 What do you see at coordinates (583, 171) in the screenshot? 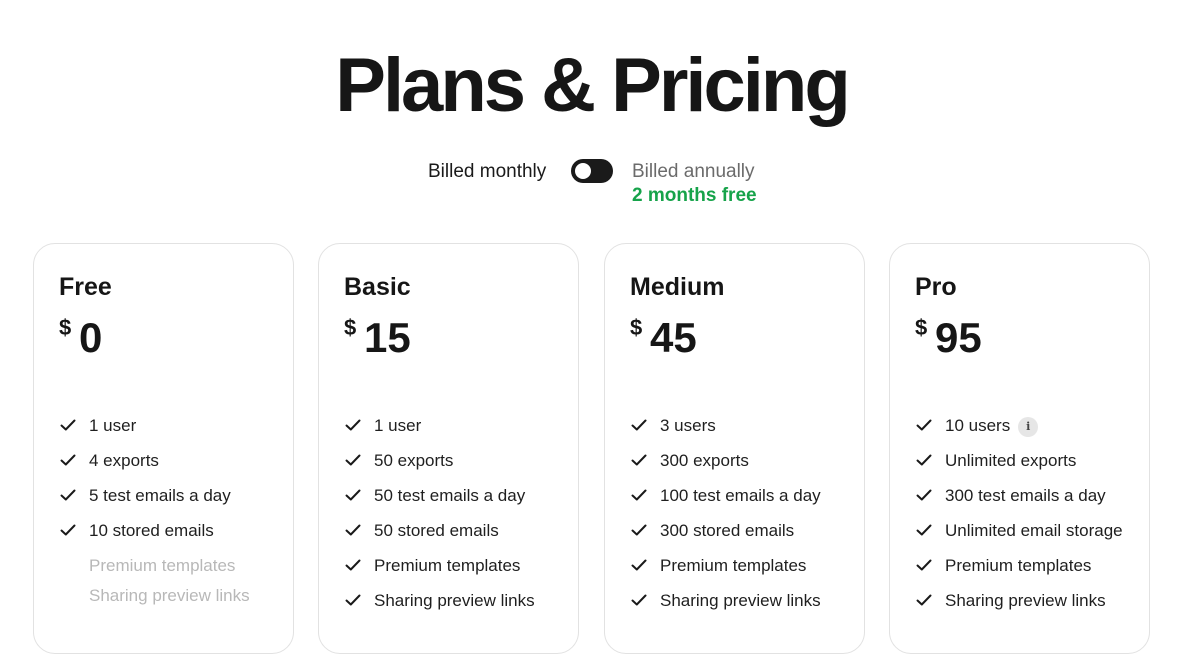
I see `toggle-knob` at bounding box center [583, 171].